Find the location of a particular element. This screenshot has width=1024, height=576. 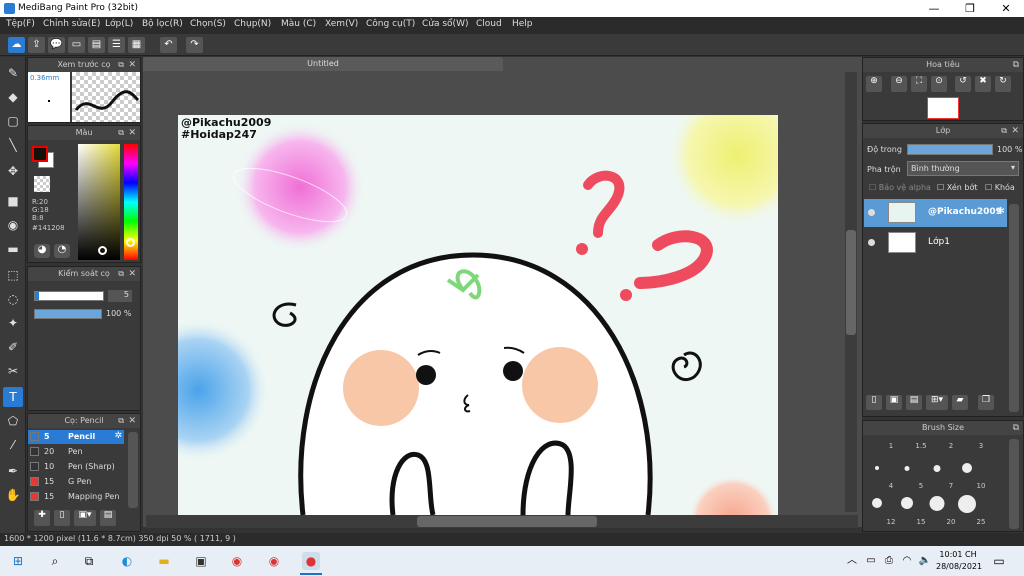

brush-settings-icon: ▤ is located at coordinates (108, 518).